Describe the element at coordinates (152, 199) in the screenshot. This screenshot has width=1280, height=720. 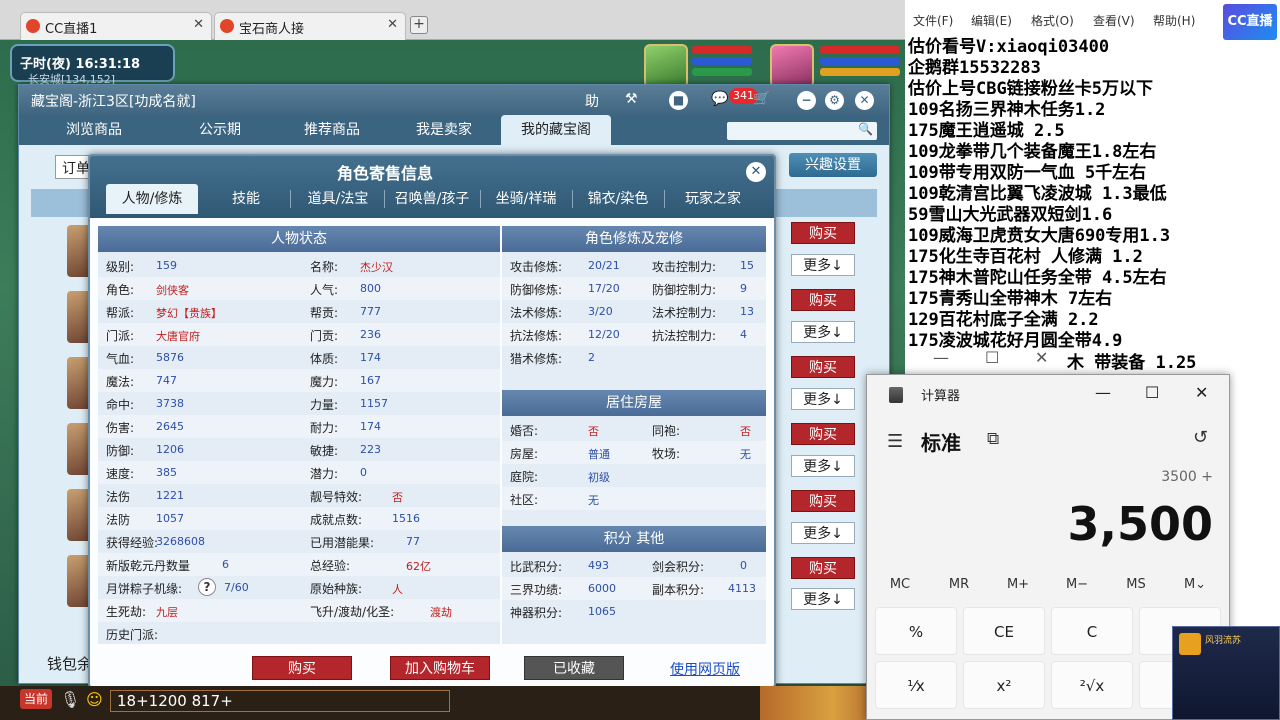
I see `tab-character: 人物/修炼` at that location.